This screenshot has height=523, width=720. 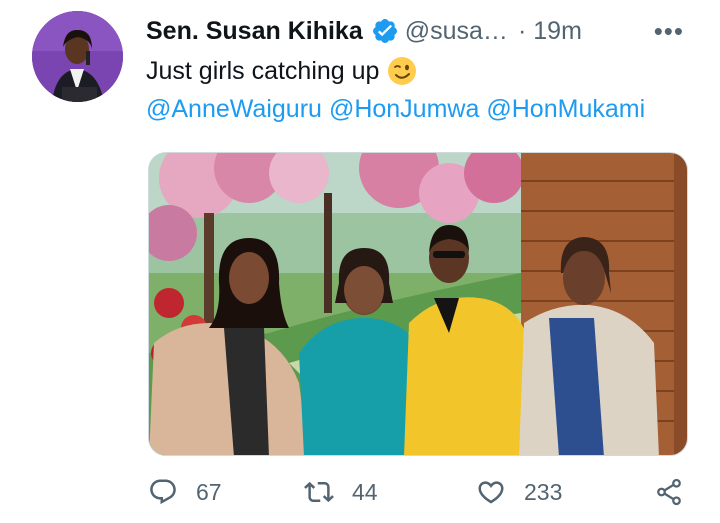 What do you see at coordinates (209, 491) in the screenshot?
I see `reply-count: 67` at bounding box center [209, 491].